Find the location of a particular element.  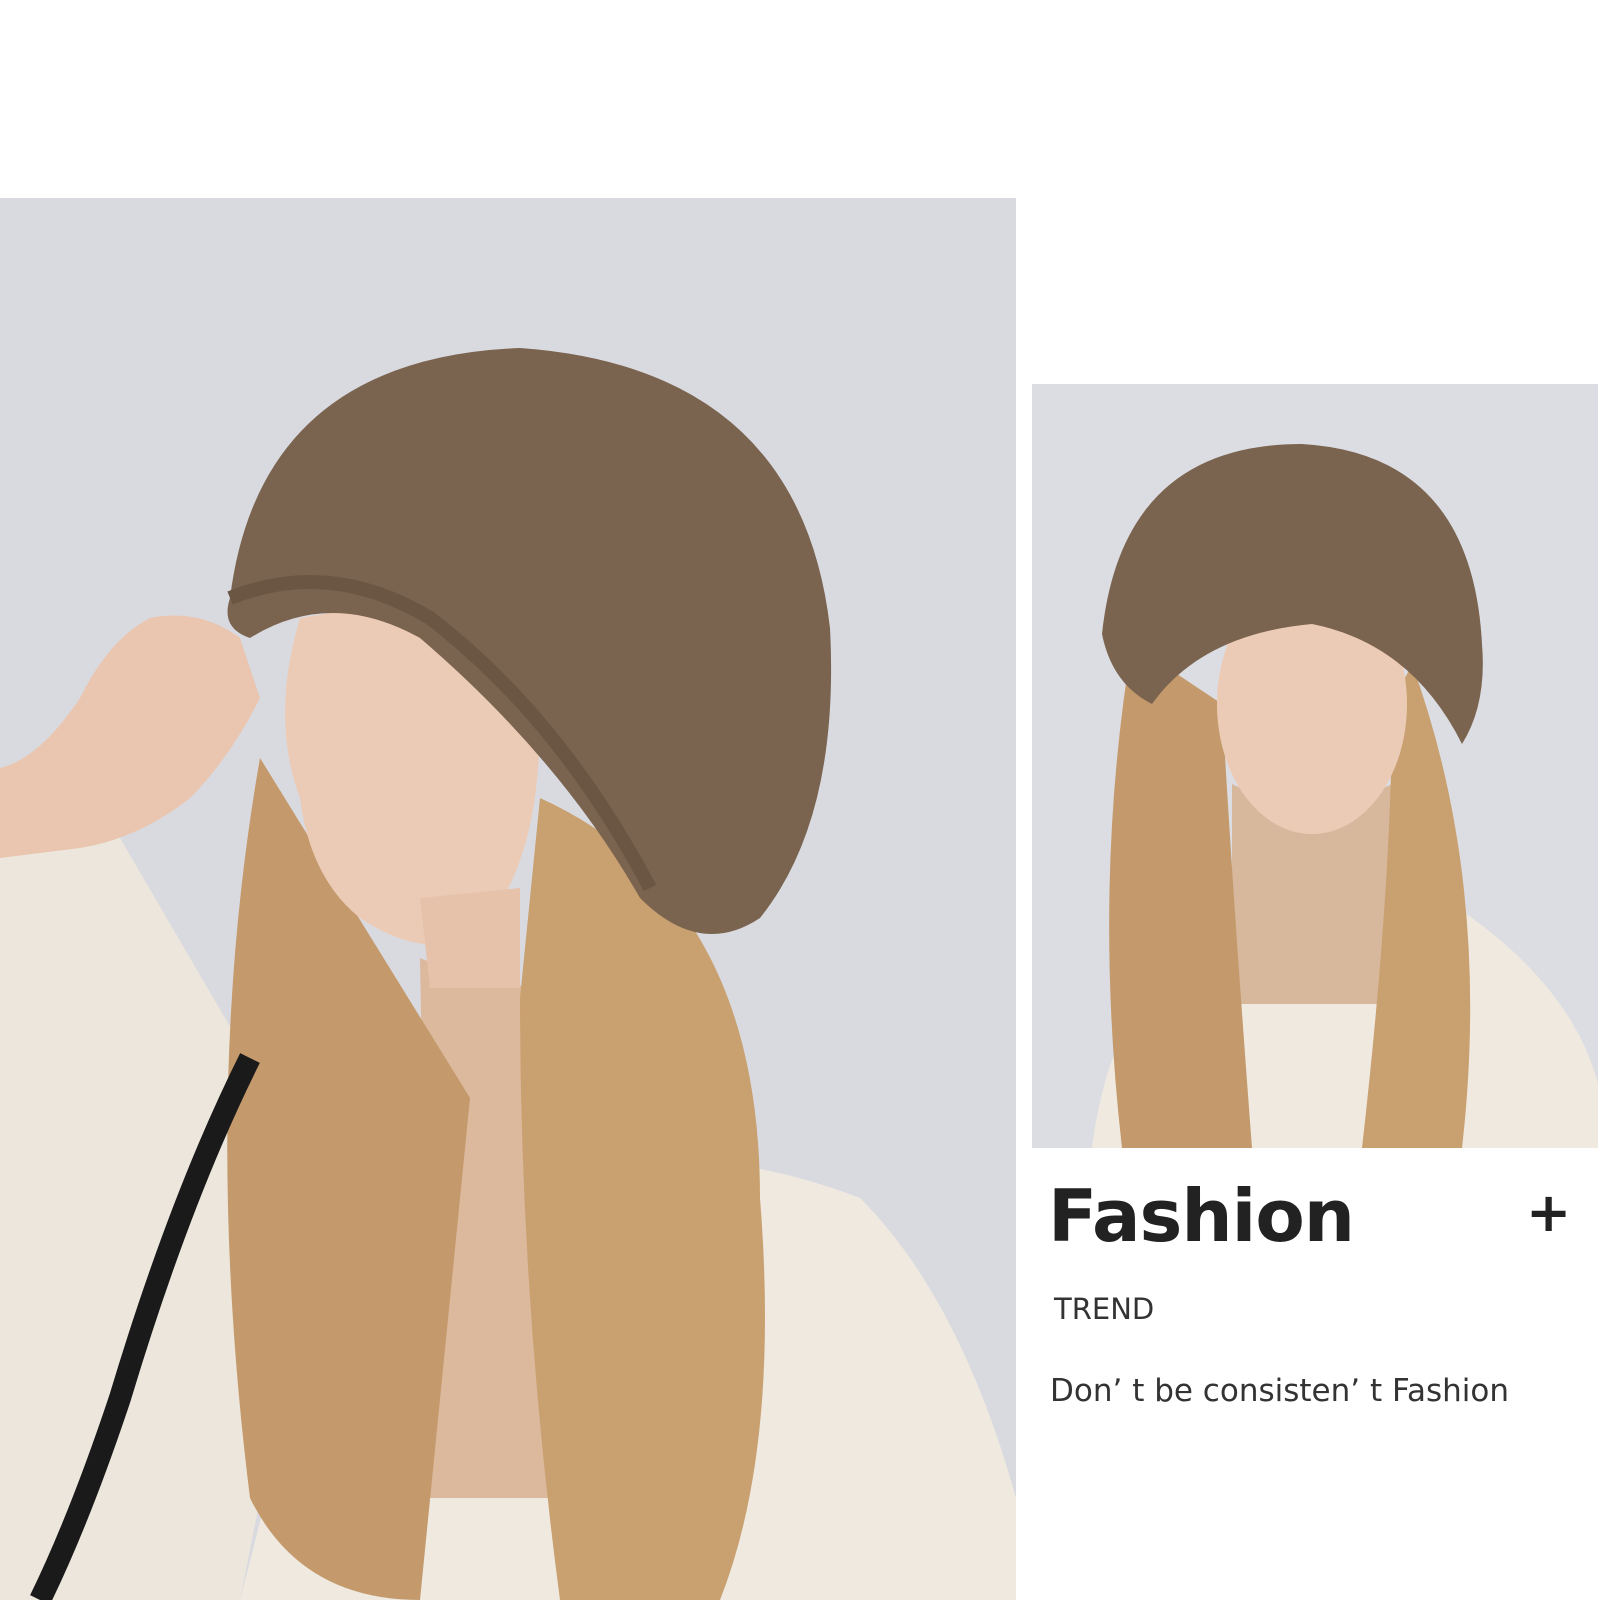

subhead: TREND is located at coordinates (1104, 1309).